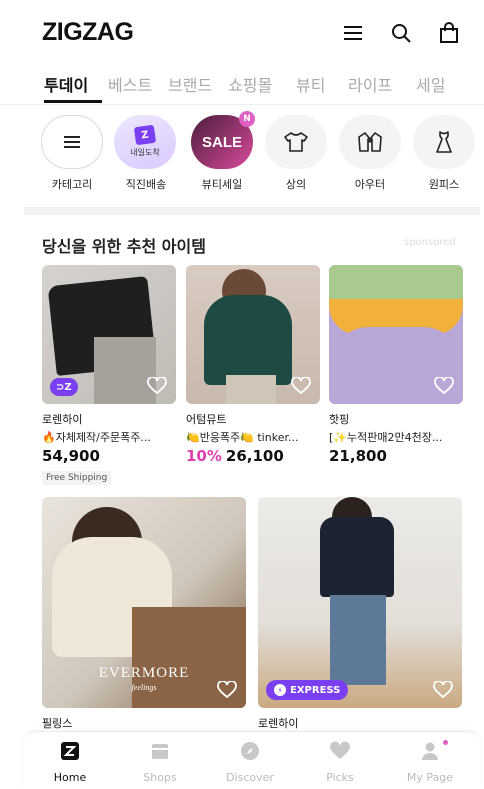 Image resolution: width=484 pixels, height=789 pixels. I want to click on category-label: 아우터, so click(370, 184).